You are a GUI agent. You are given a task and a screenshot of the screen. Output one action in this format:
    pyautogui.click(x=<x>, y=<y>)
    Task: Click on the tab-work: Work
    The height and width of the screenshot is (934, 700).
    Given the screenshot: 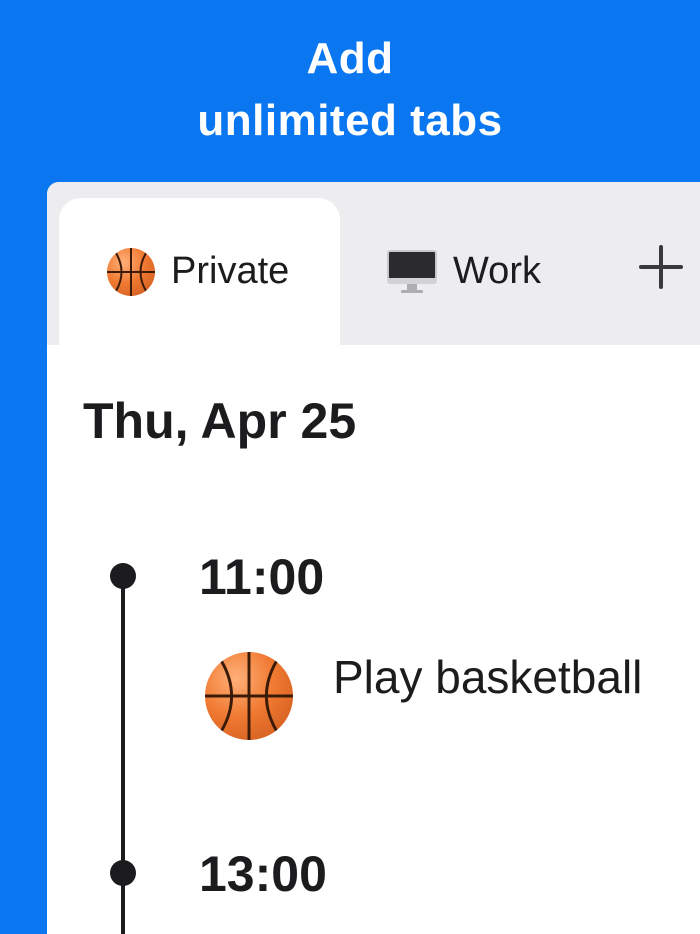 What is the action you would take?
    pyautogui.click(x=464, y=271)
    